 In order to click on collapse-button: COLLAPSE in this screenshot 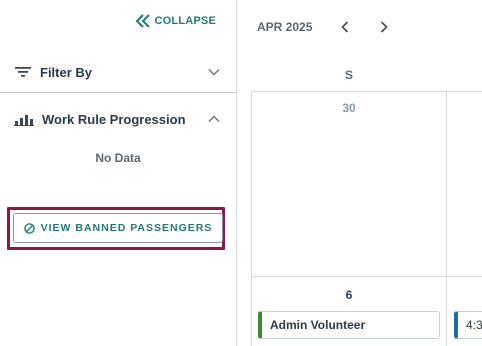, I will do `click(176, 21)`.